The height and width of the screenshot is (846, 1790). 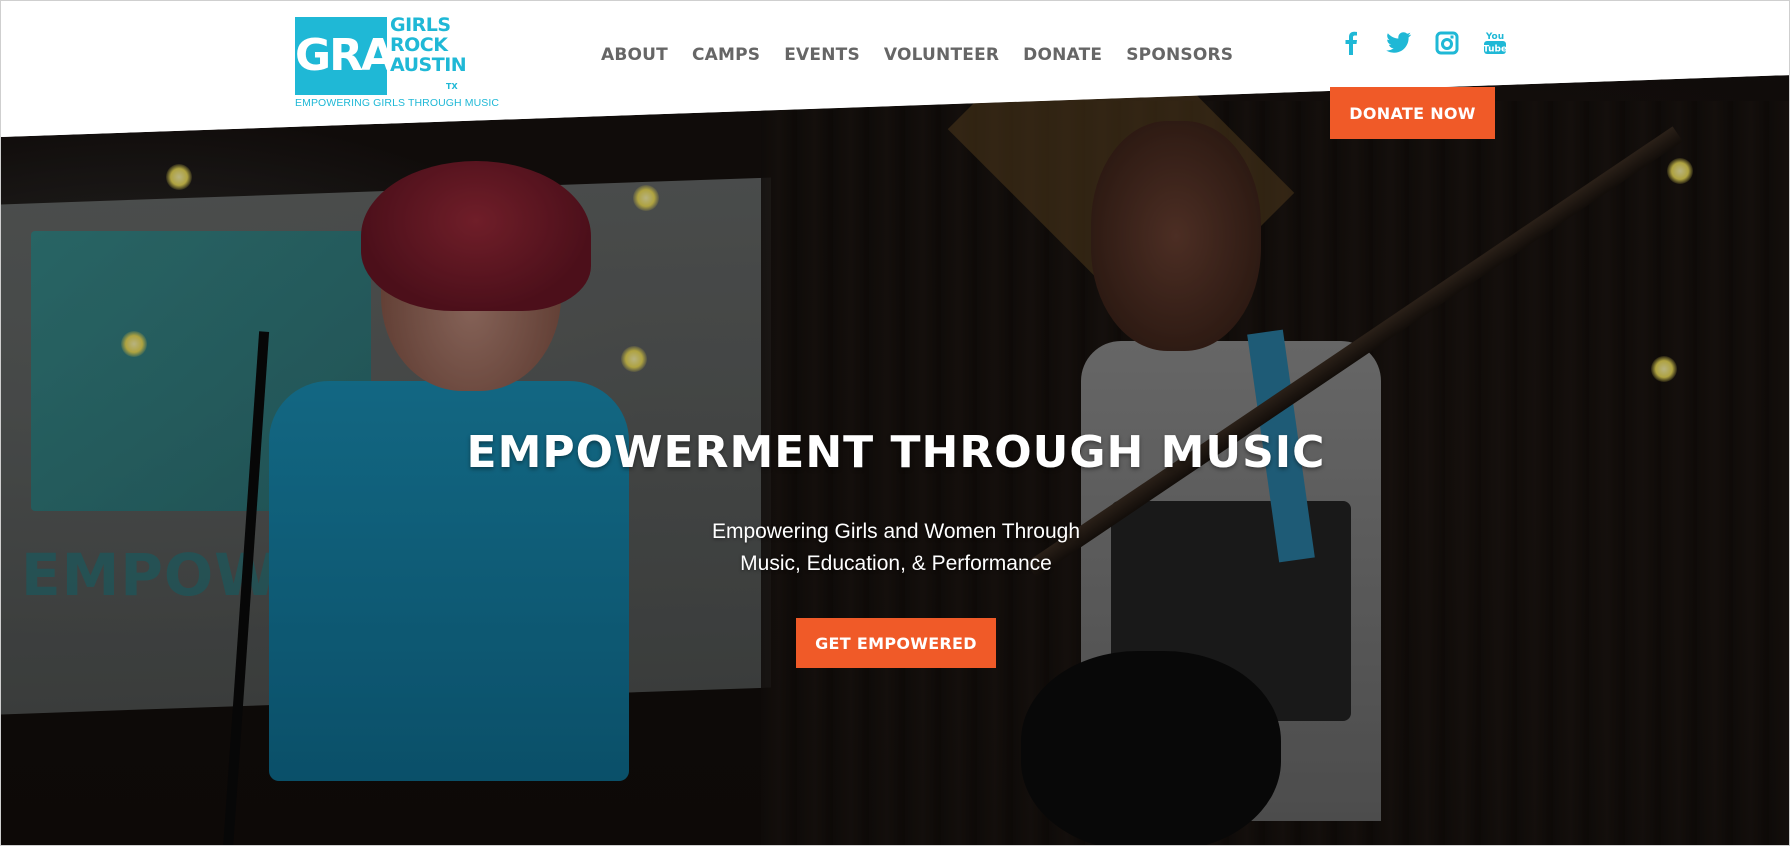 What do you see at coordinates (896, 643) in the screenshot?
I see `get-empowered-button: GET EMPOWERED` at bounding box center [896, 643].